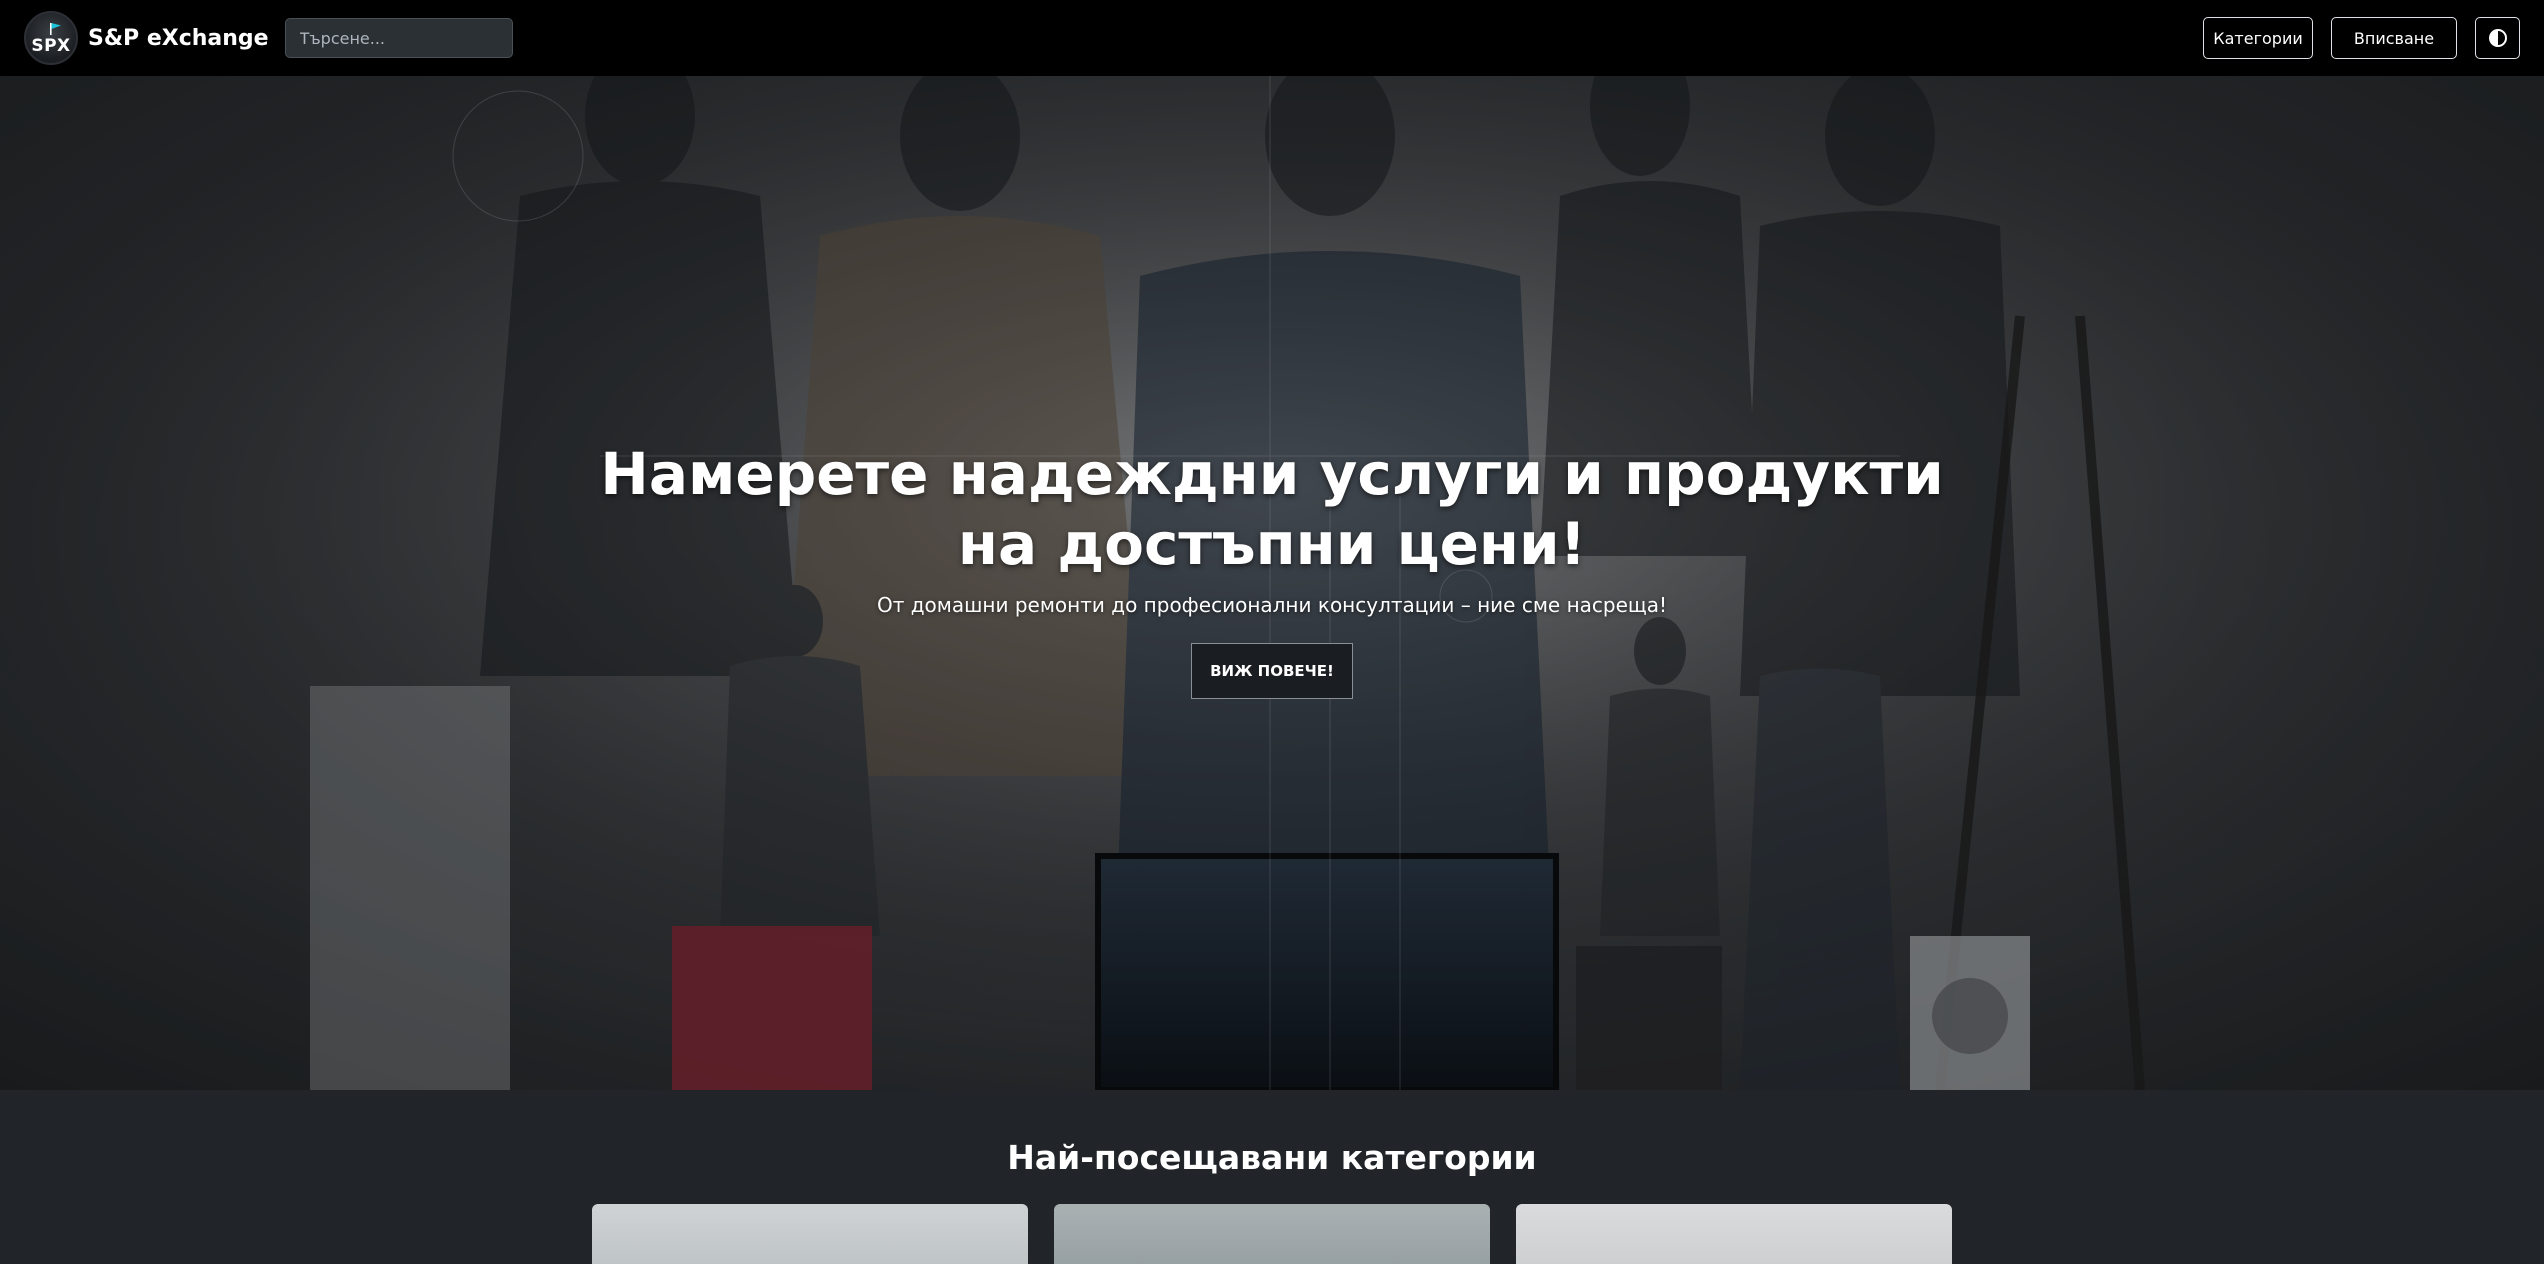 This screenshot has width=2544, height=1264. What do you see at coordinates (178, 38) in the screenshot?
I see `brand-name: S&P eXchange` at bounding box center [178, 38].